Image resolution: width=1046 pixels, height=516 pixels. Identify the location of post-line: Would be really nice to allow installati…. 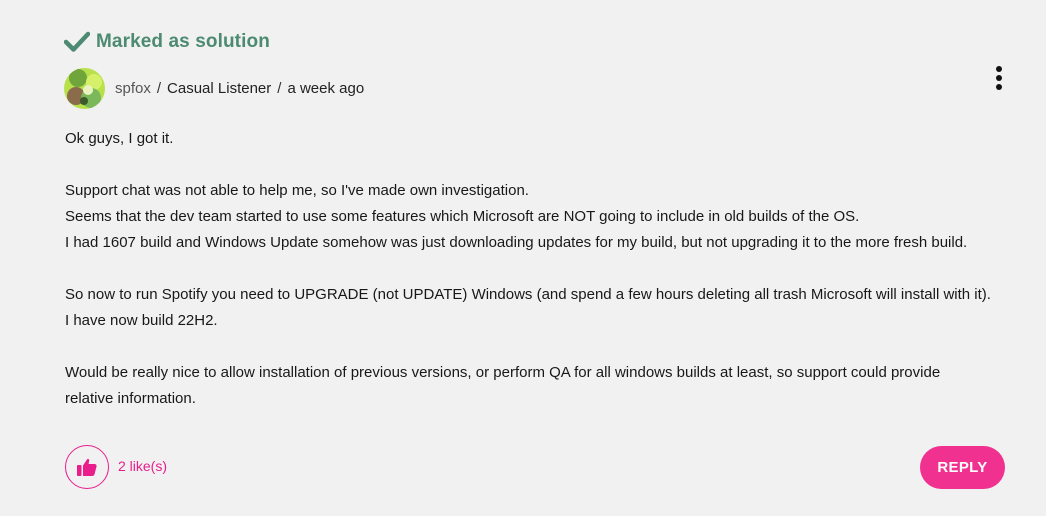
(503, 372).